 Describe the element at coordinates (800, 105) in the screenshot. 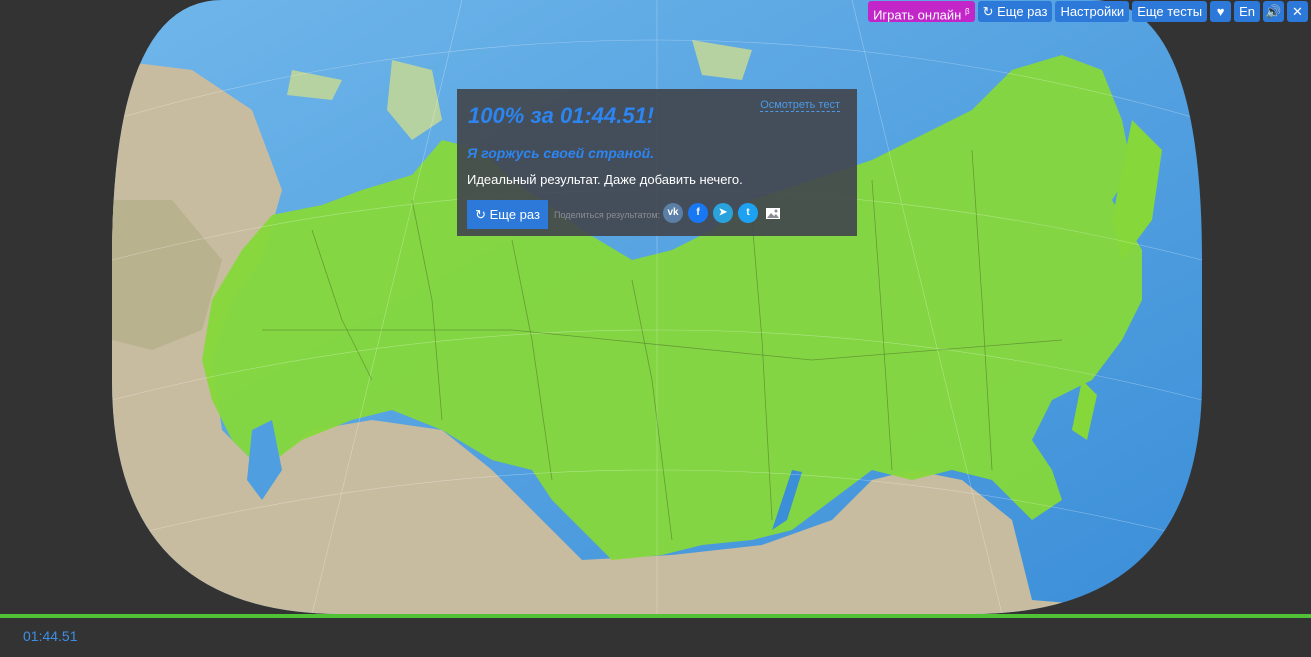

I see `review-test-link: Осмотреть тест` at that location.